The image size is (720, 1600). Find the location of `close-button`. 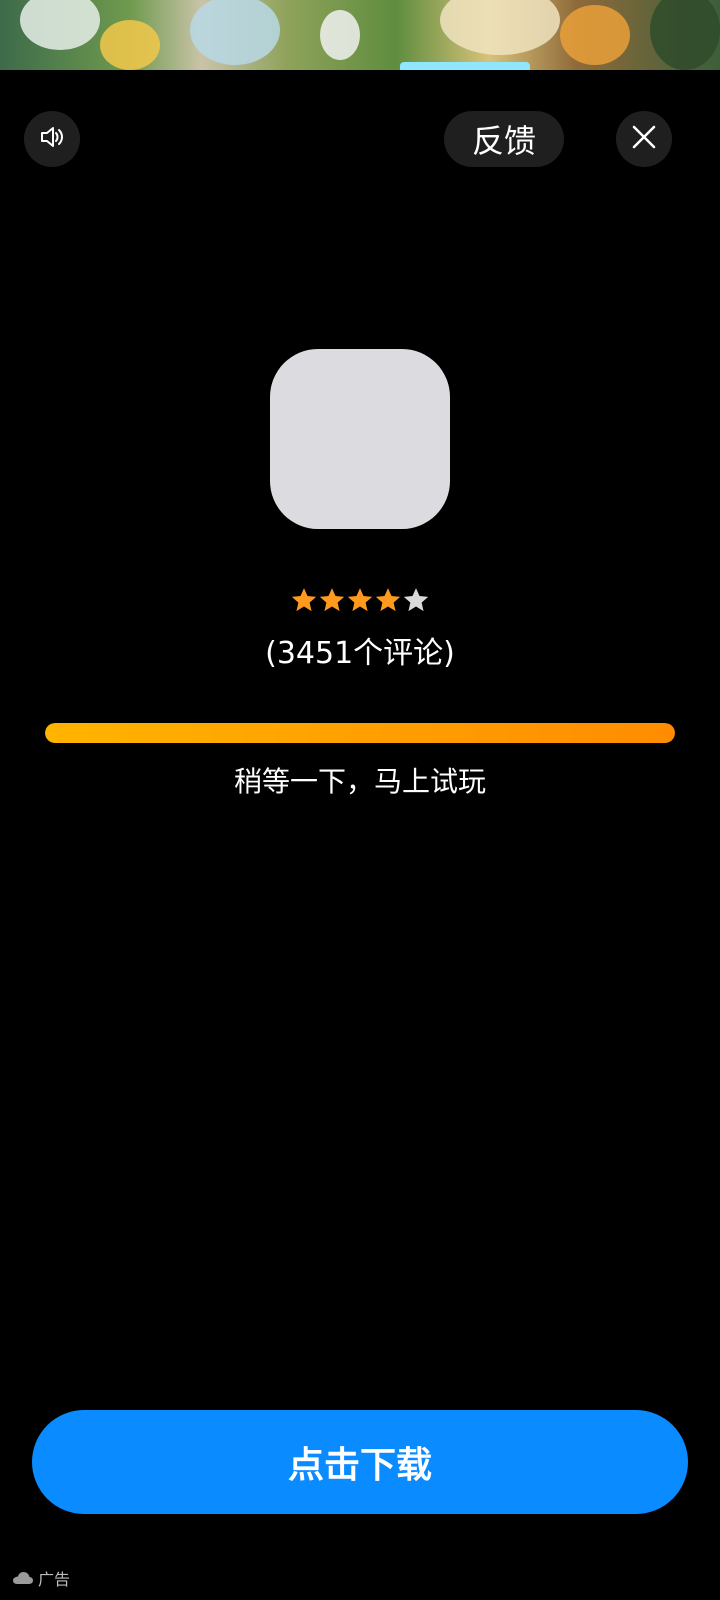

close-button is located at coordinates (644, 139).